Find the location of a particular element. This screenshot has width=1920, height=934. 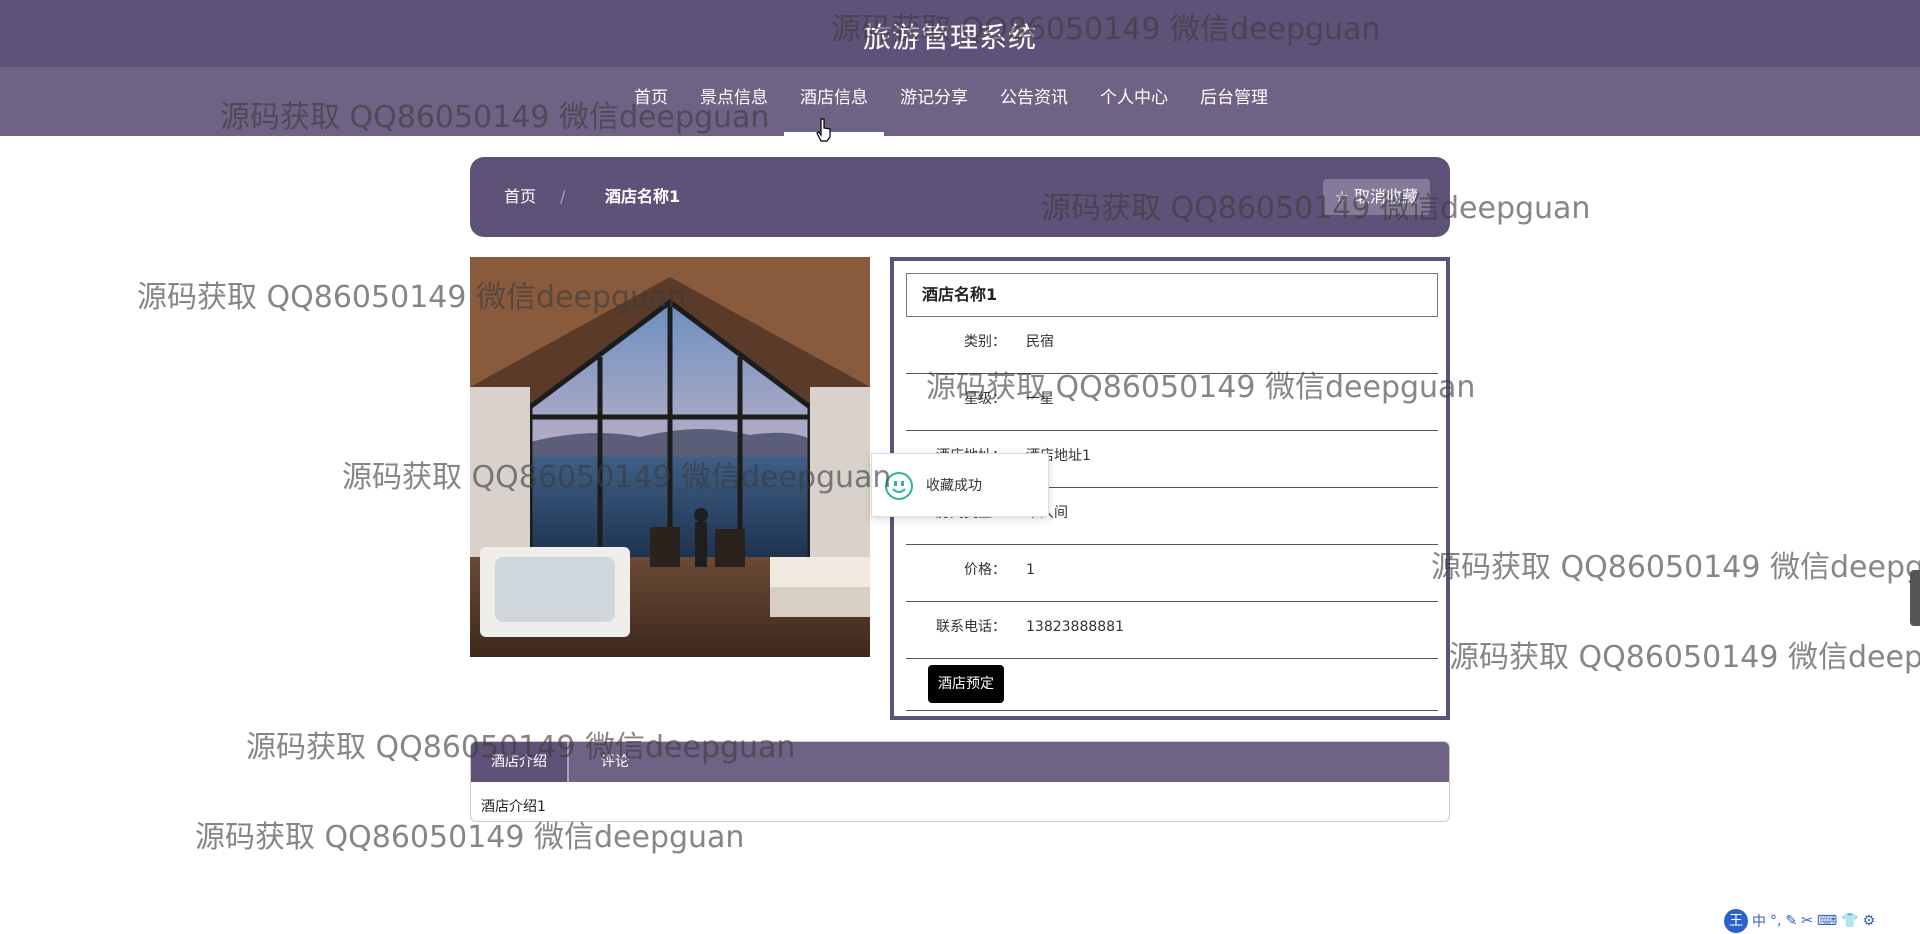

nav-item-profile: 个人中心 is located at coordinates (1134, 101).